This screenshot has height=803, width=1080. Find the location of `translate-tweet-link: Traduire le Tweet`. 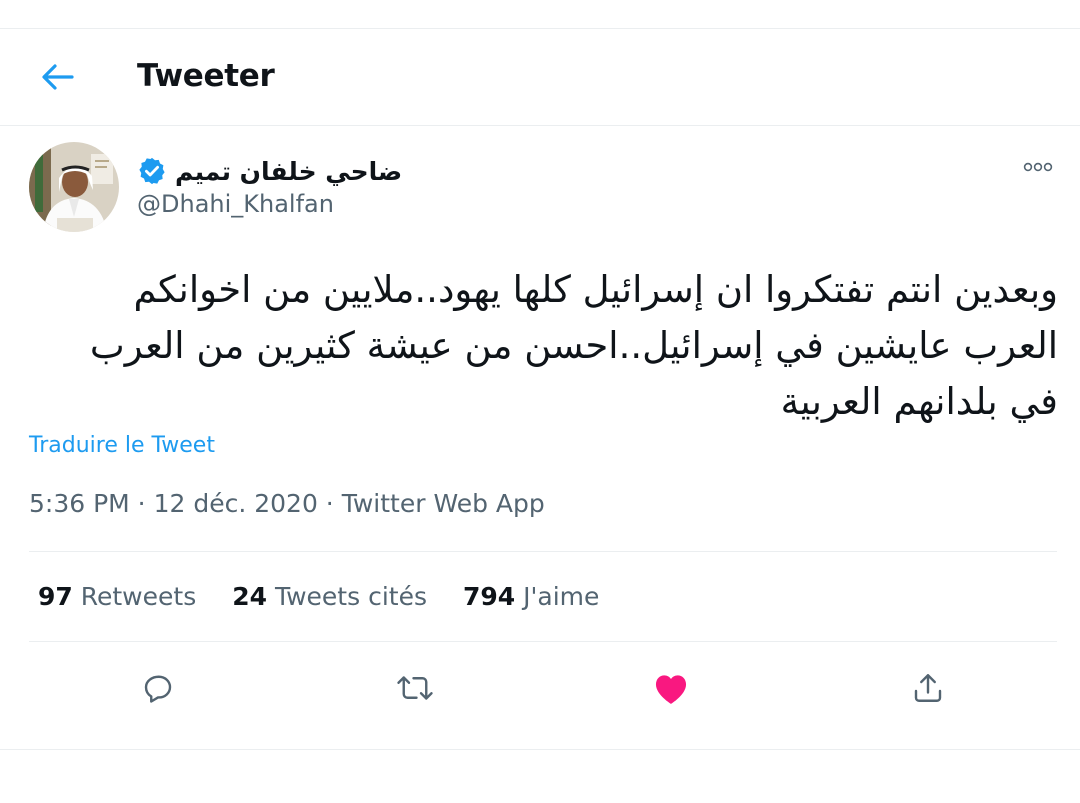

translate-tweet-link: Traduire le Tweet is located at coordinates (122, 445).